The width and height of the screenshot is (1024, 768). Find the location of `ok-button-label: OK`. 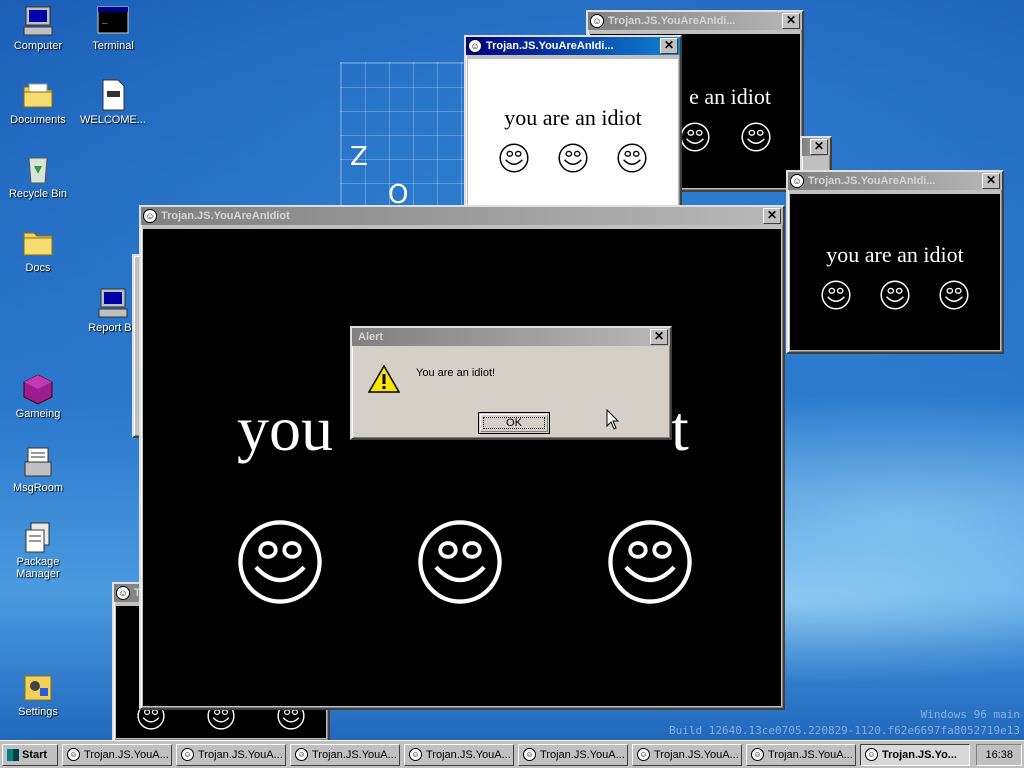

ok-button-label: OK is located at coordinates (514, 423).